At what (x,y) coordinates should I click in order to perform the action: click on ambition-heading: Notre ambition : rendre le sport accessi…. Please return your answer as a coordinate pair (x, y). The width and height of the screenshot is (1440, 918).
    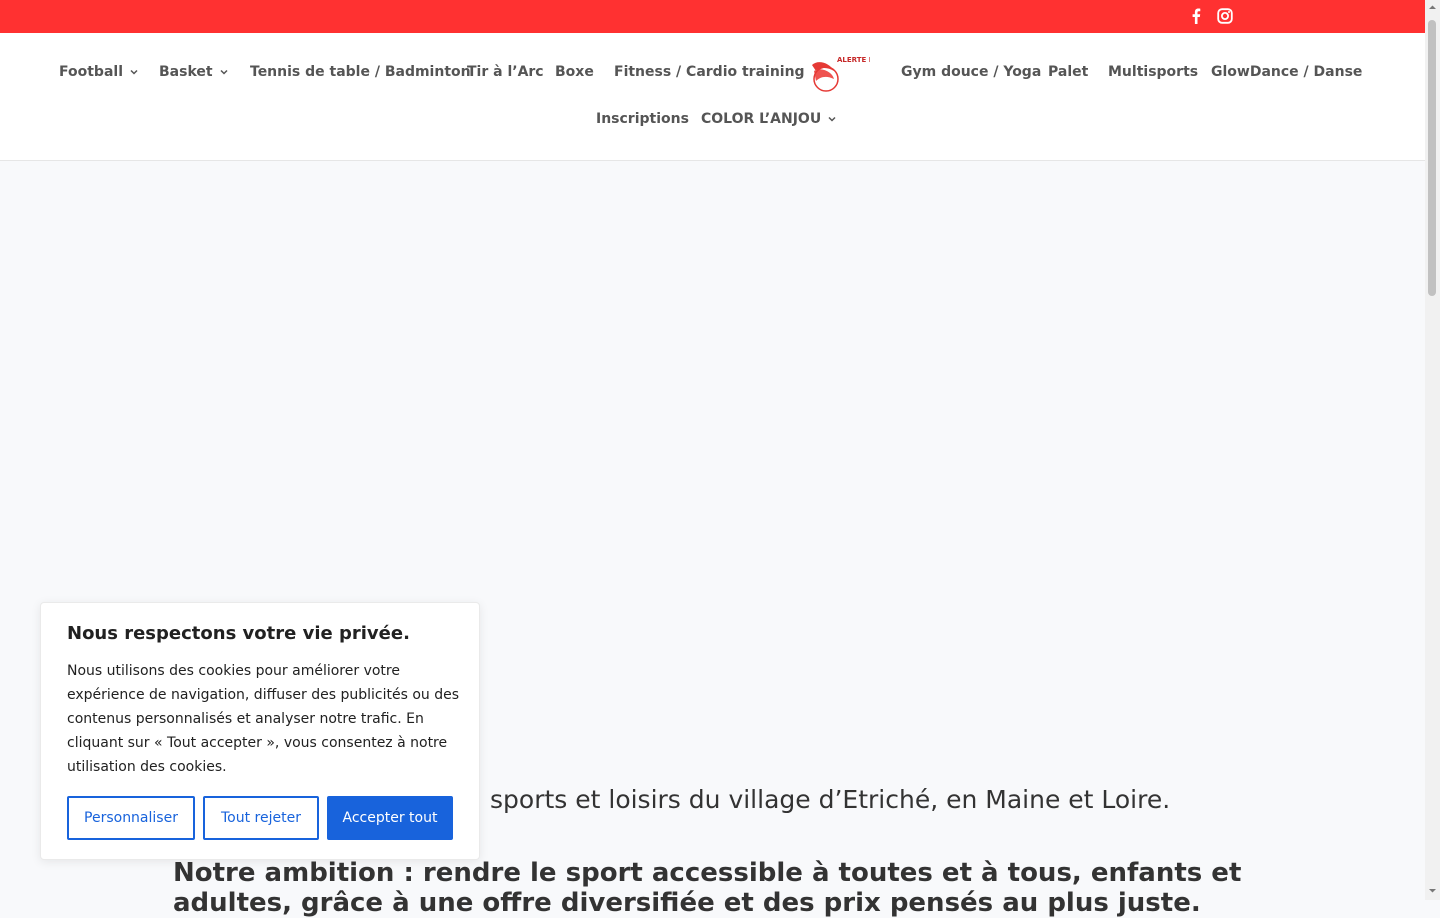
    Looking at the image, I should click on (707, 888).